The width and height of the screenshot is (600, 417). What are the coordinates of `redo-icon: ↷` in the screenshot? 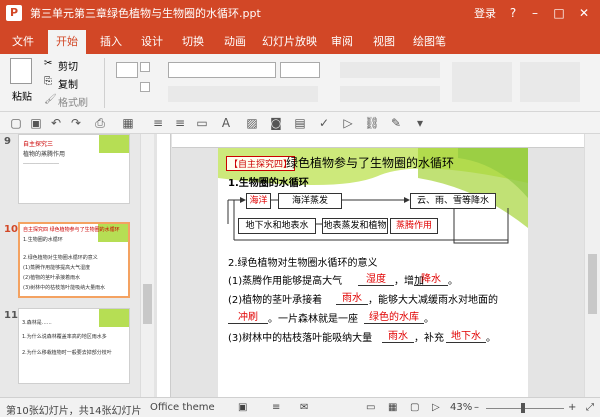 It's located at (76, 123).